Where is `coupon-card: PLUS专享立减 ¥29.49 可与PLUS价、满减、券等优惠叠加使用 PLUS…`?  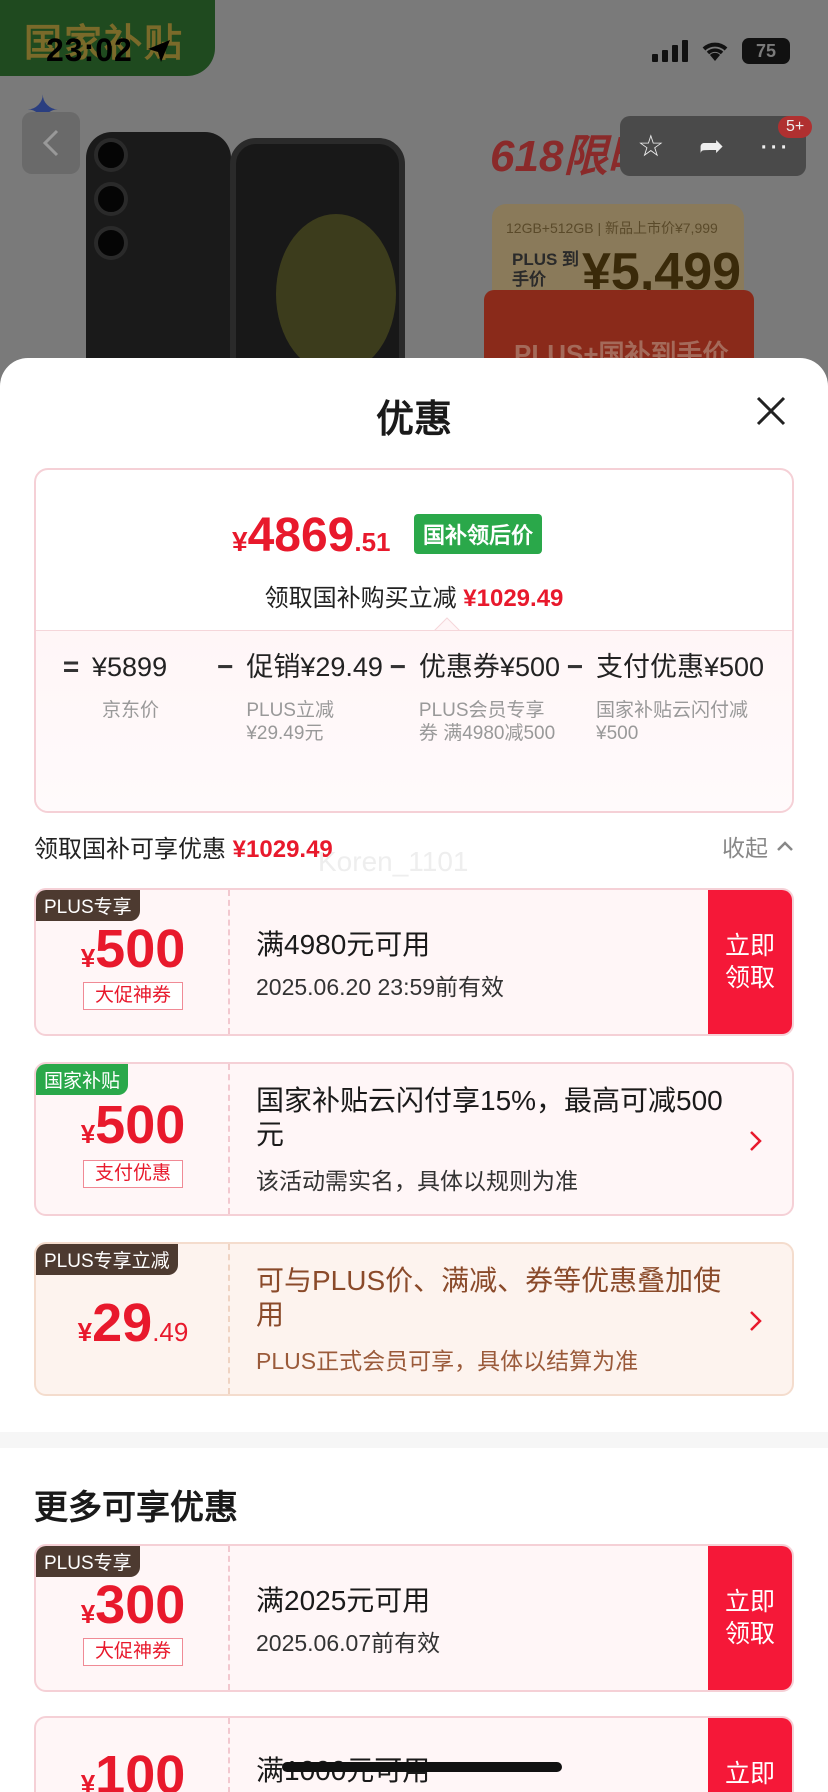 coupon-card: PLUS专享立减 ¥29.49 可与PLUS价、满减、券等优惠叠加使用 PLUS… is located at coordinates (414, 1319).